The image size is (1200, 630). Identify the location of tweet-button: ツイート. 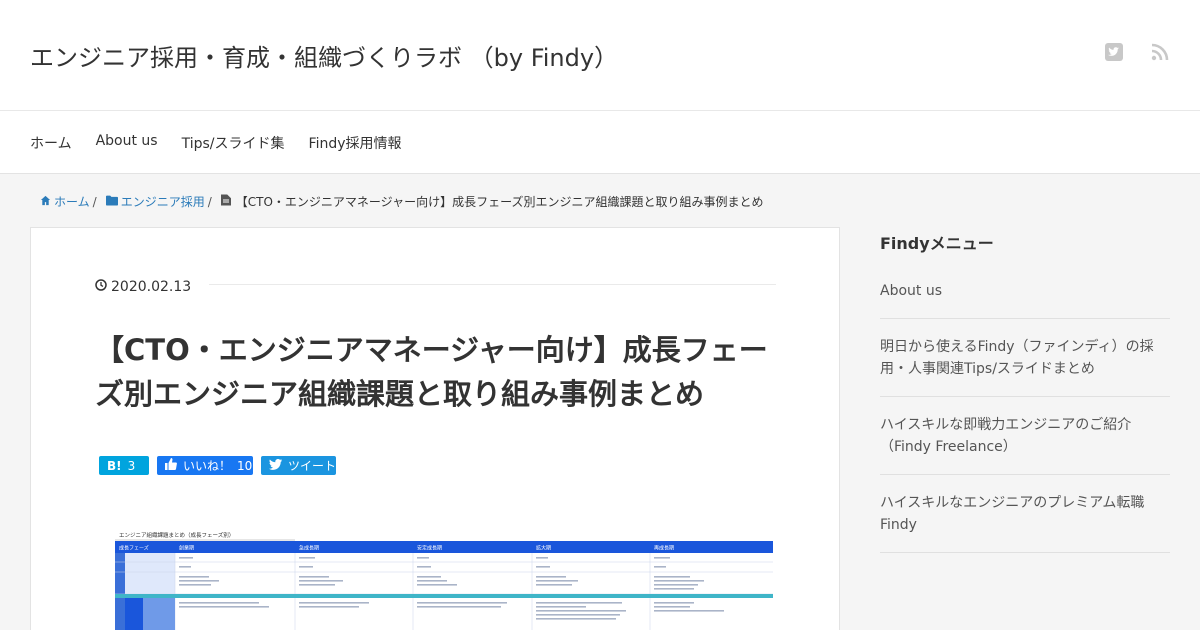
(298, 465).